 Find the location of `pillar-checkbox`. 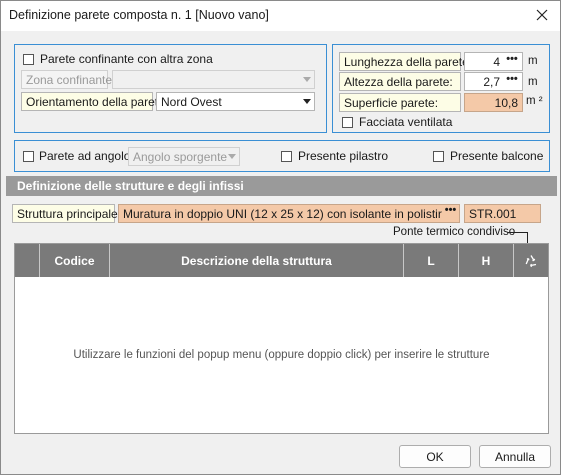

pillar-checkbox is located at coordinates (286, 156).